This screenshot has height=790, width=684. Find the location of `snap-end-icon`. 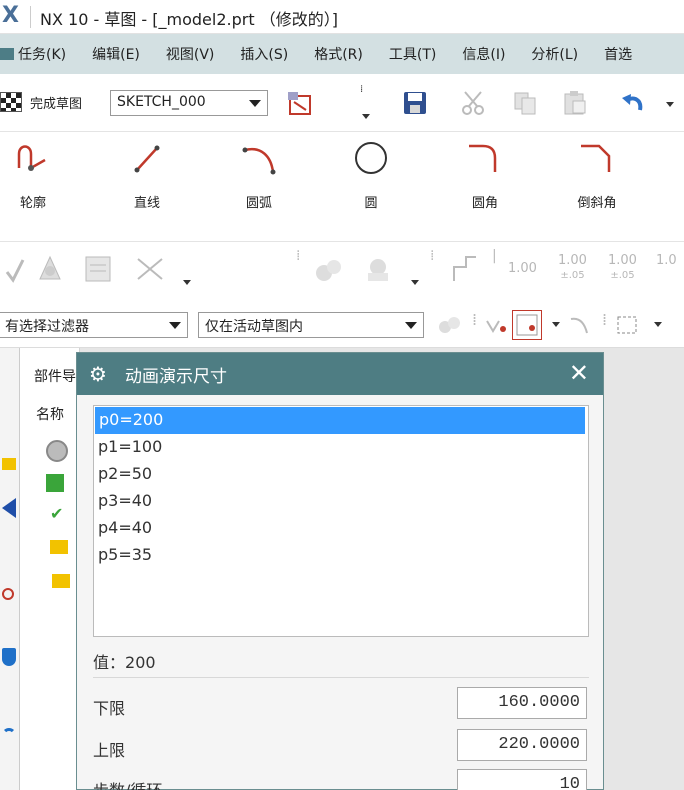

snap-end-icon is located at coordinates (497, 325).